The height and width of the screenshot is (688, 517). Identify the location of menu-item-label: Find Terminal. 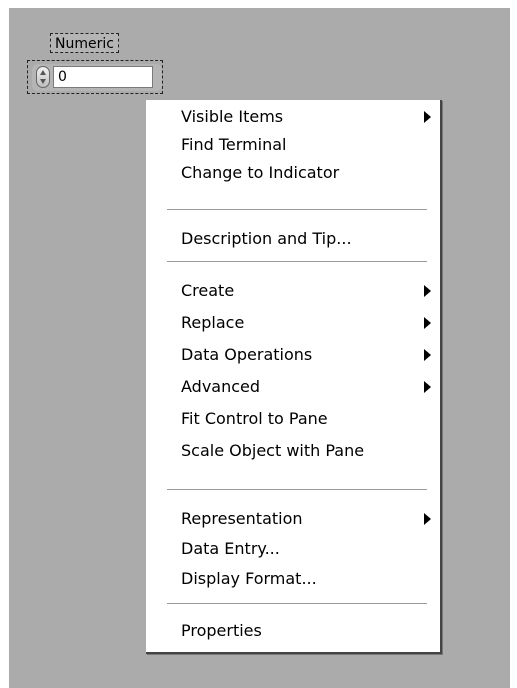
(234, 144).